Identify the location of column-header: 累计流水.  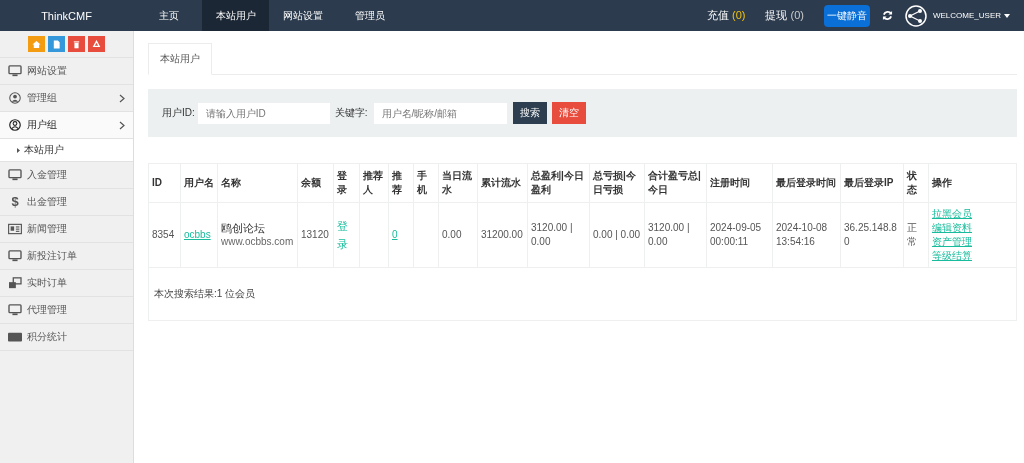
(502, 183).